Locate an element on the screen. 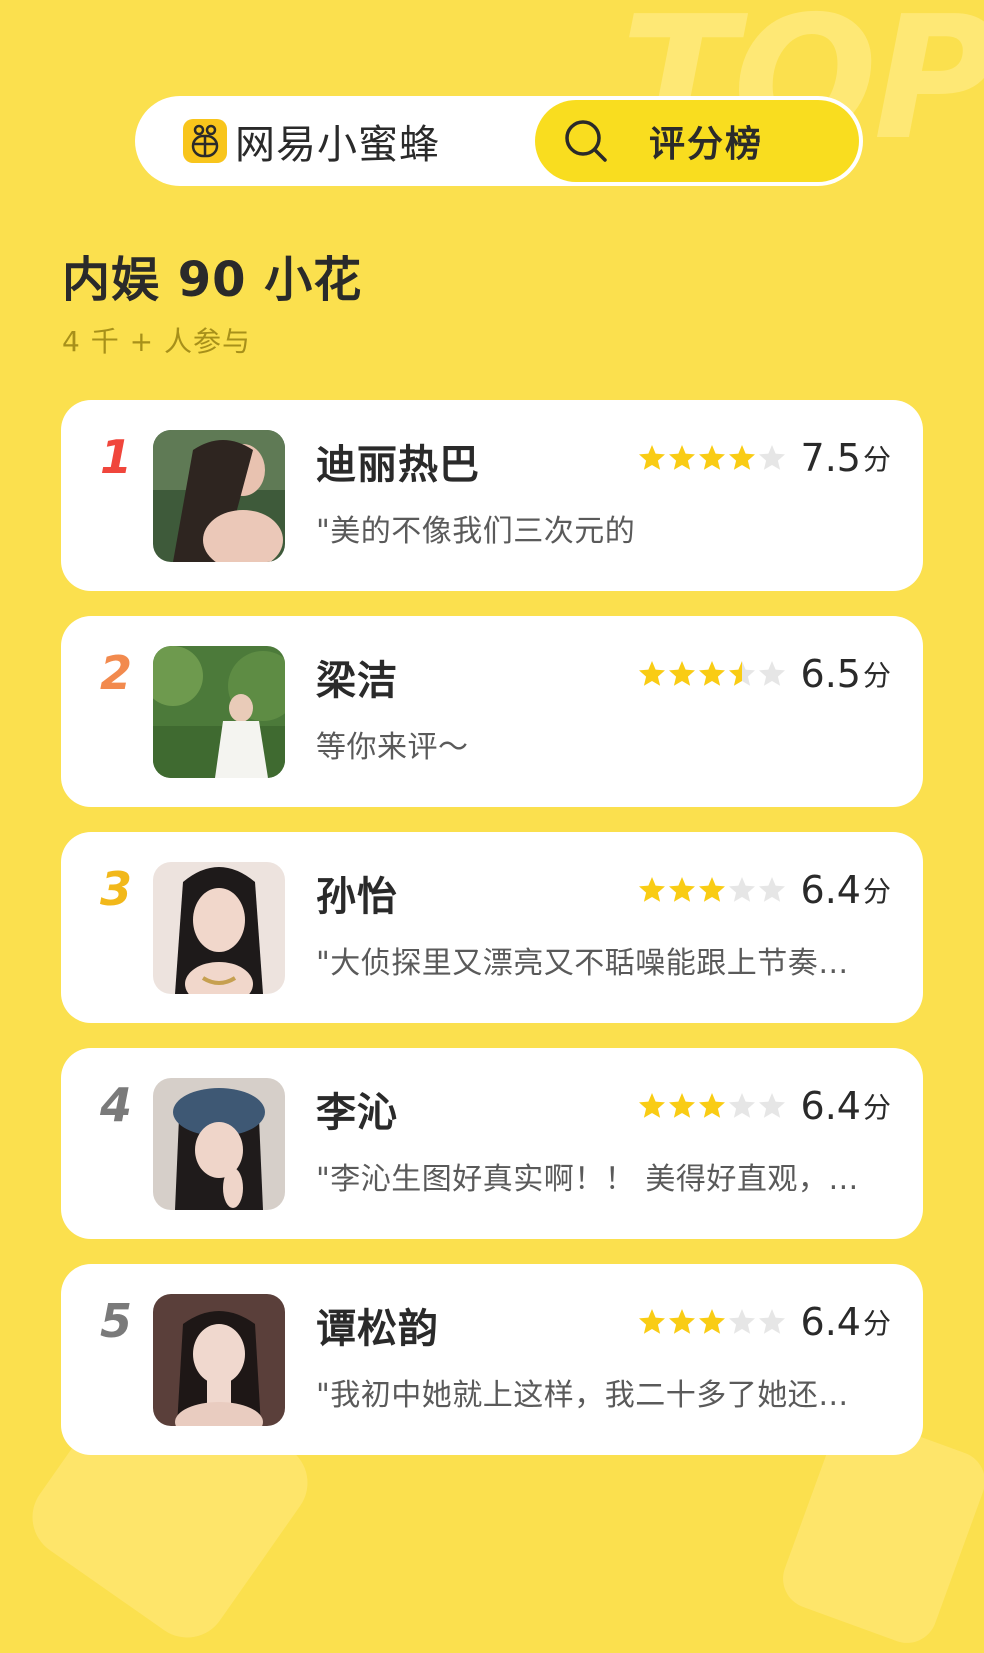 The height and width of the screenshot is (1653, 984). name: 迪丽热巴 is located at coordinates (398, 465).